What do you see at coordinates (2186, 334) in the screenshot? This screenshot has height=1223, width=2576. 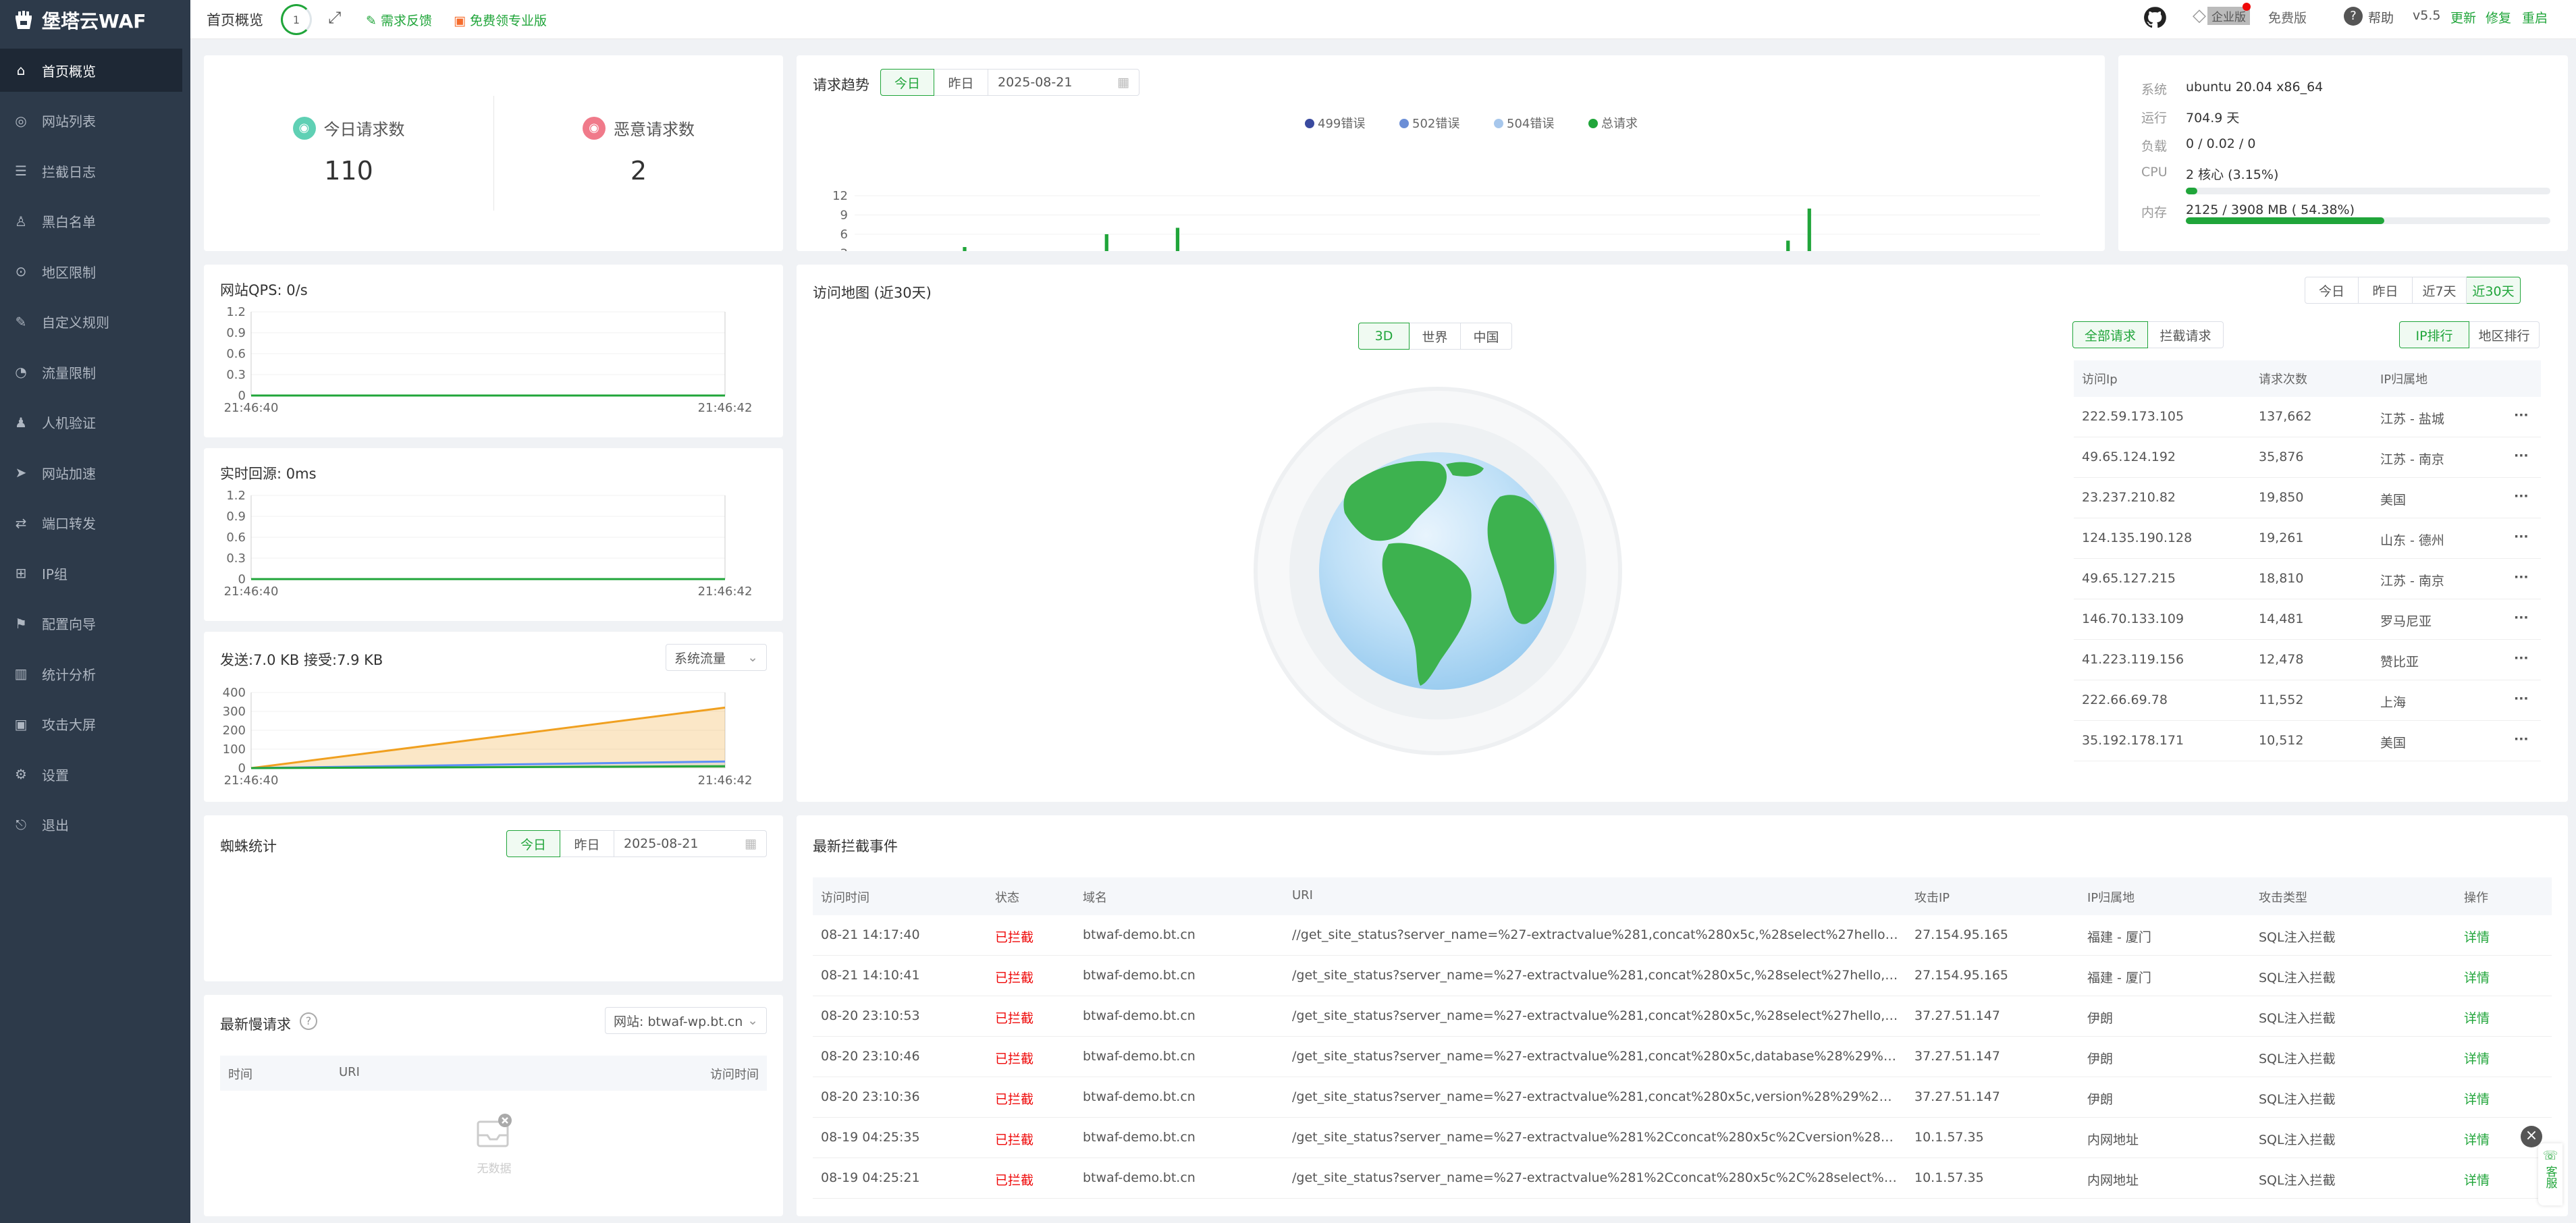 I see `map-filter-button-1: 拦截请求` at bounding box center [2186, 334].